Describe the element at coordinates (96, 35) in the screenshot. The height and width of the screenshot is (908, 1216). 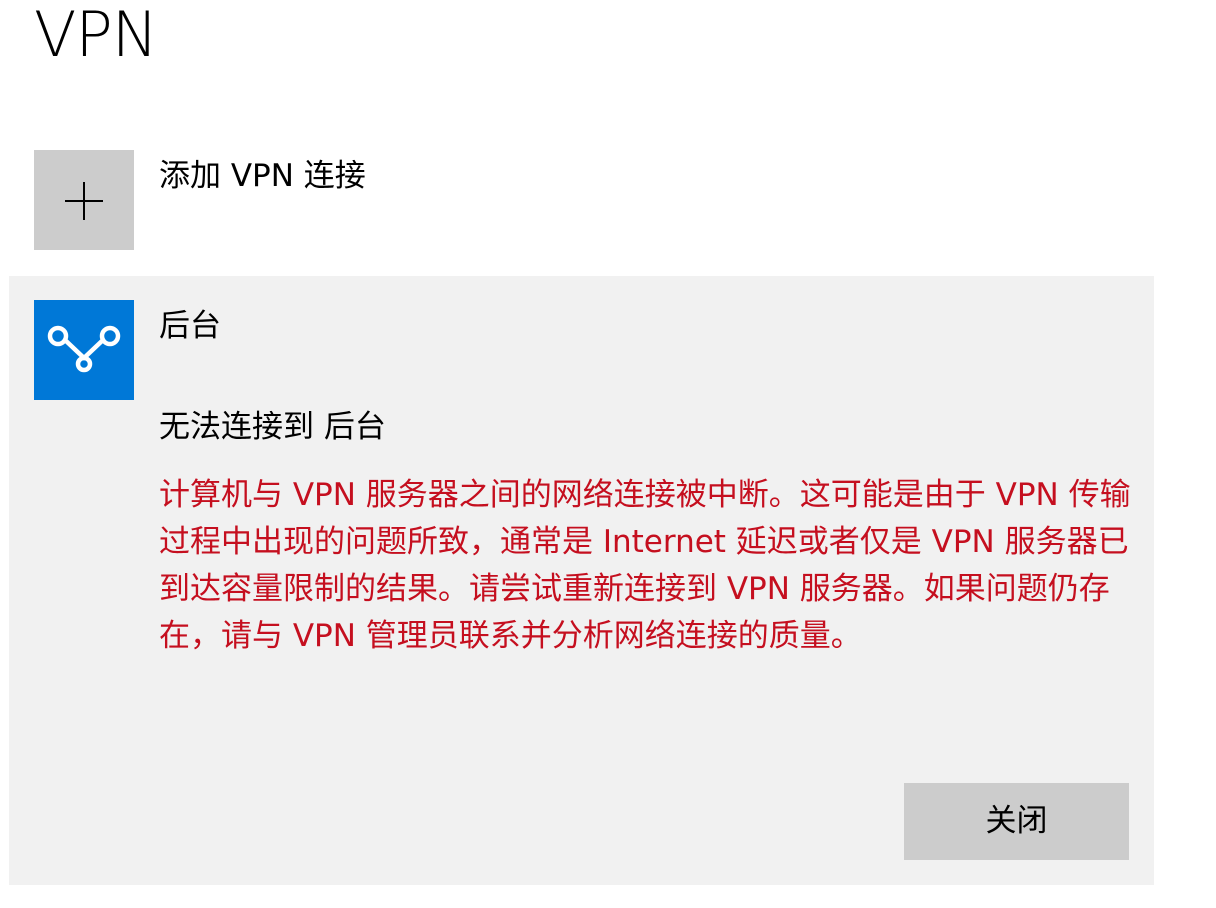
I see `page-title: VPN` at that location.